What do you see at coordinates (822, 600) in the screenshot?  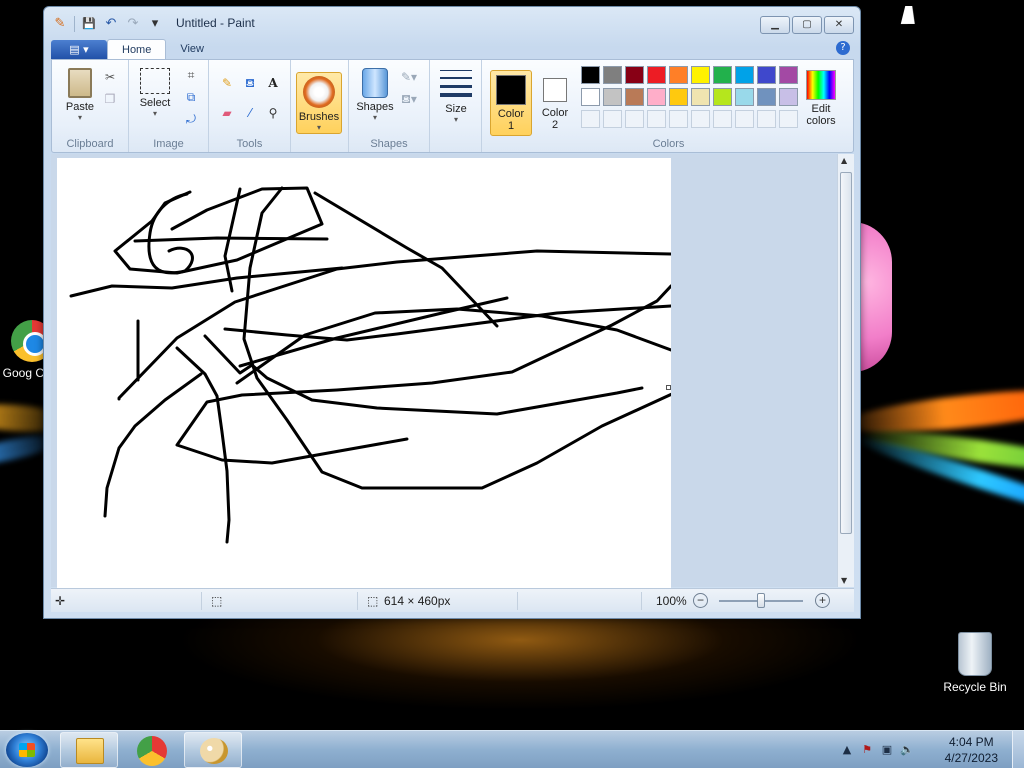 I see `zoom-in-button: +` at bounding box center [822, 600].